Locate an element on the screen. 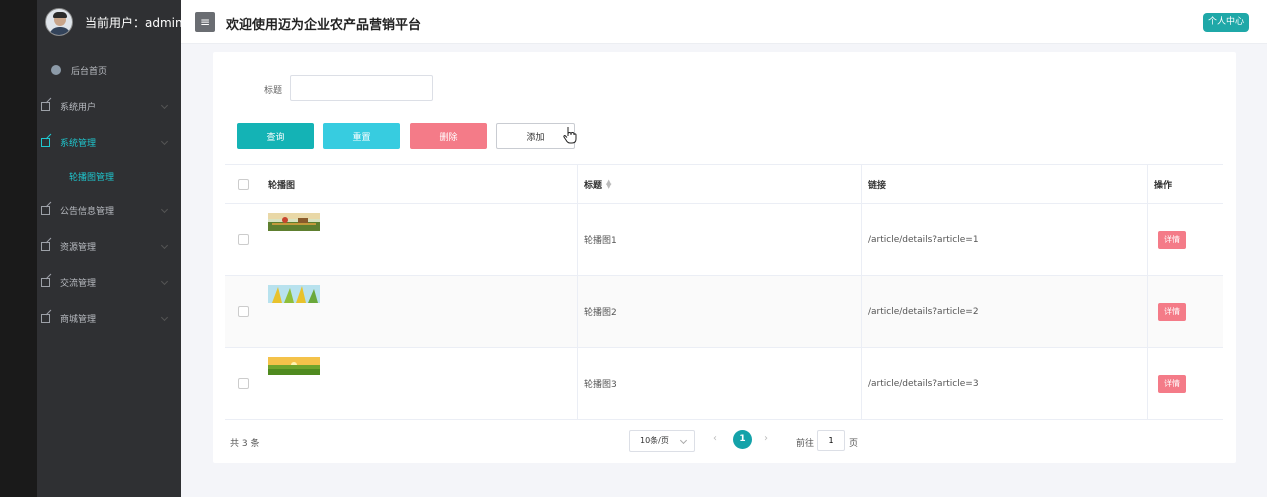  sidebar-item-communication: 交流管理 is located at coordinates (109, 282).